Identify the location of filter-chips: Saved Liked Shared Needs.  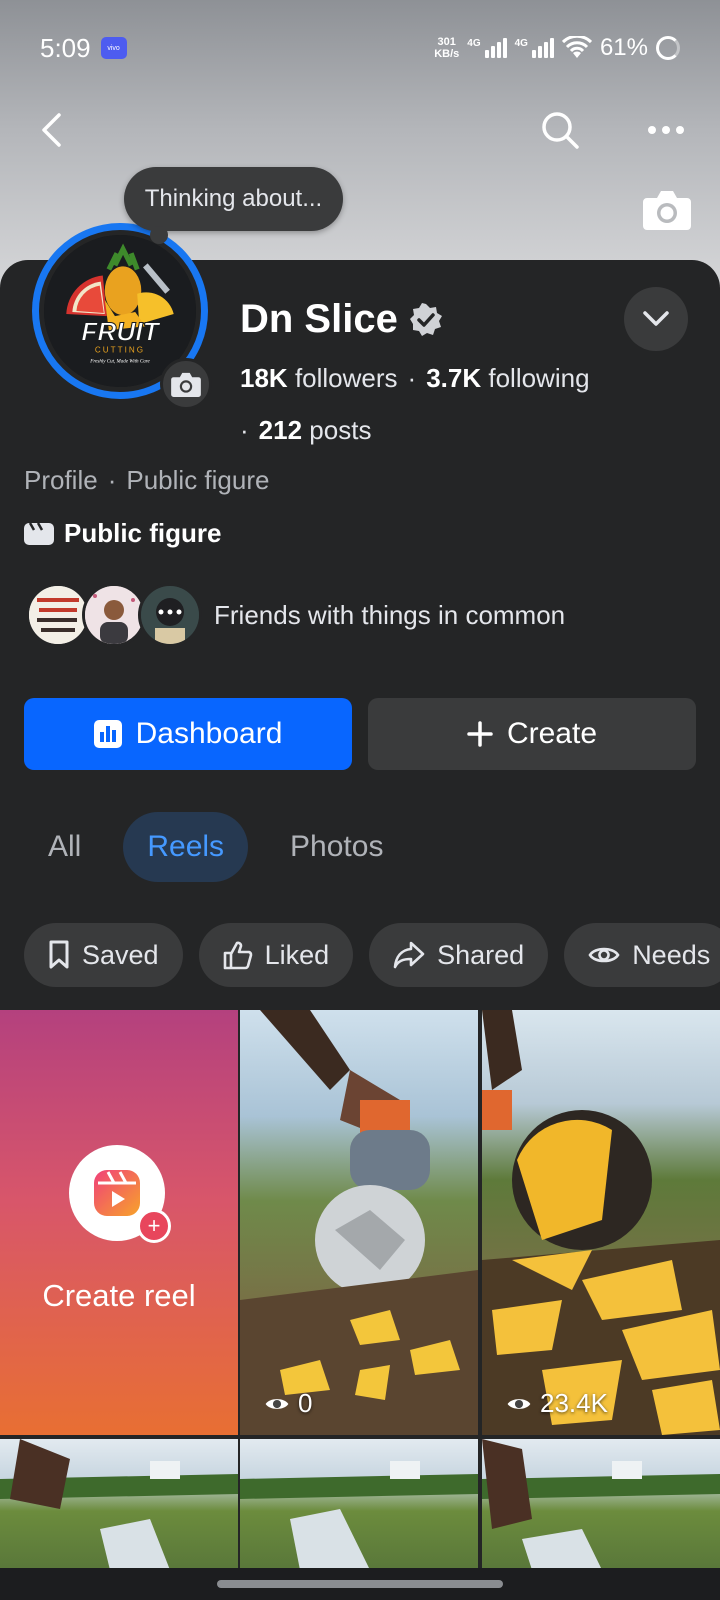
(372, 955).